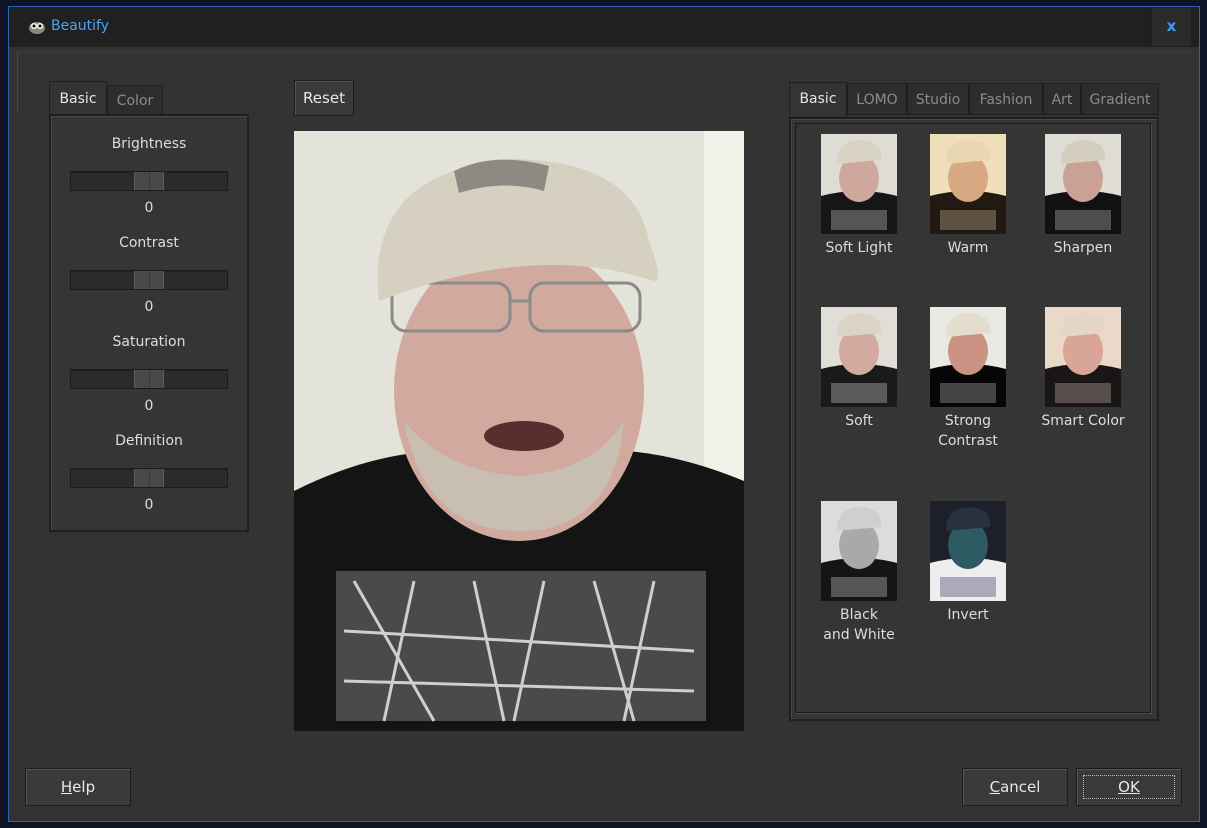 The width and height of the screenshot is (1207, 828). I want to click on reset-label: Reset, so click(324, 98).